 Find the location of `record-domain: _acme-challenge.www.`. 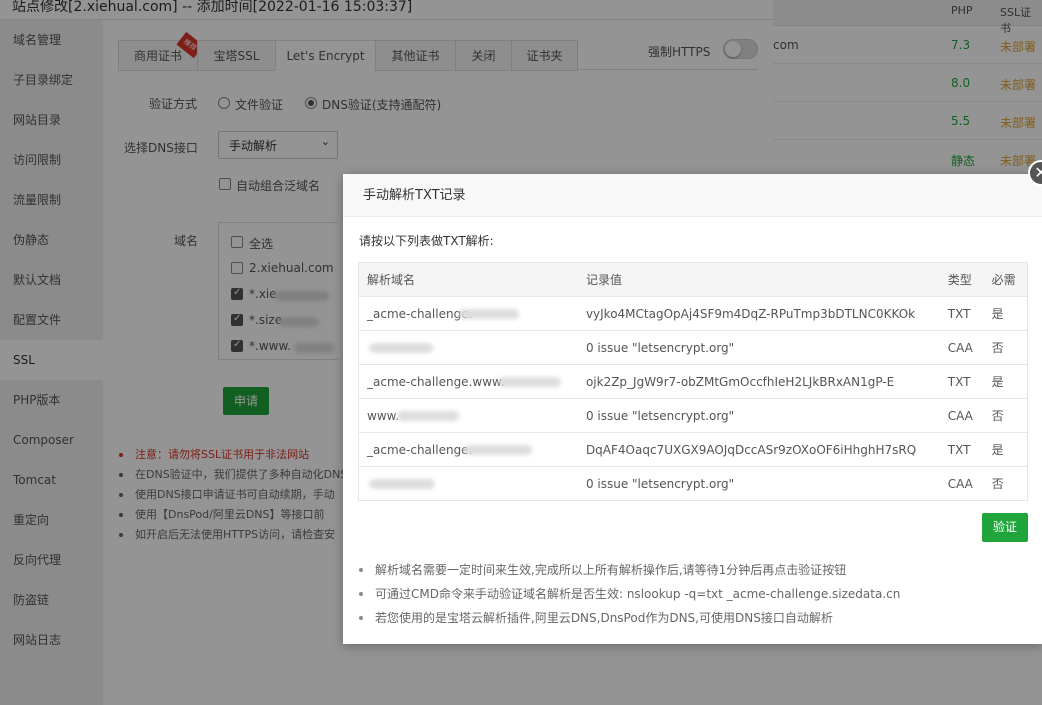

record-domain: _acme-challenge.www. is located at coordinates (467, 381).